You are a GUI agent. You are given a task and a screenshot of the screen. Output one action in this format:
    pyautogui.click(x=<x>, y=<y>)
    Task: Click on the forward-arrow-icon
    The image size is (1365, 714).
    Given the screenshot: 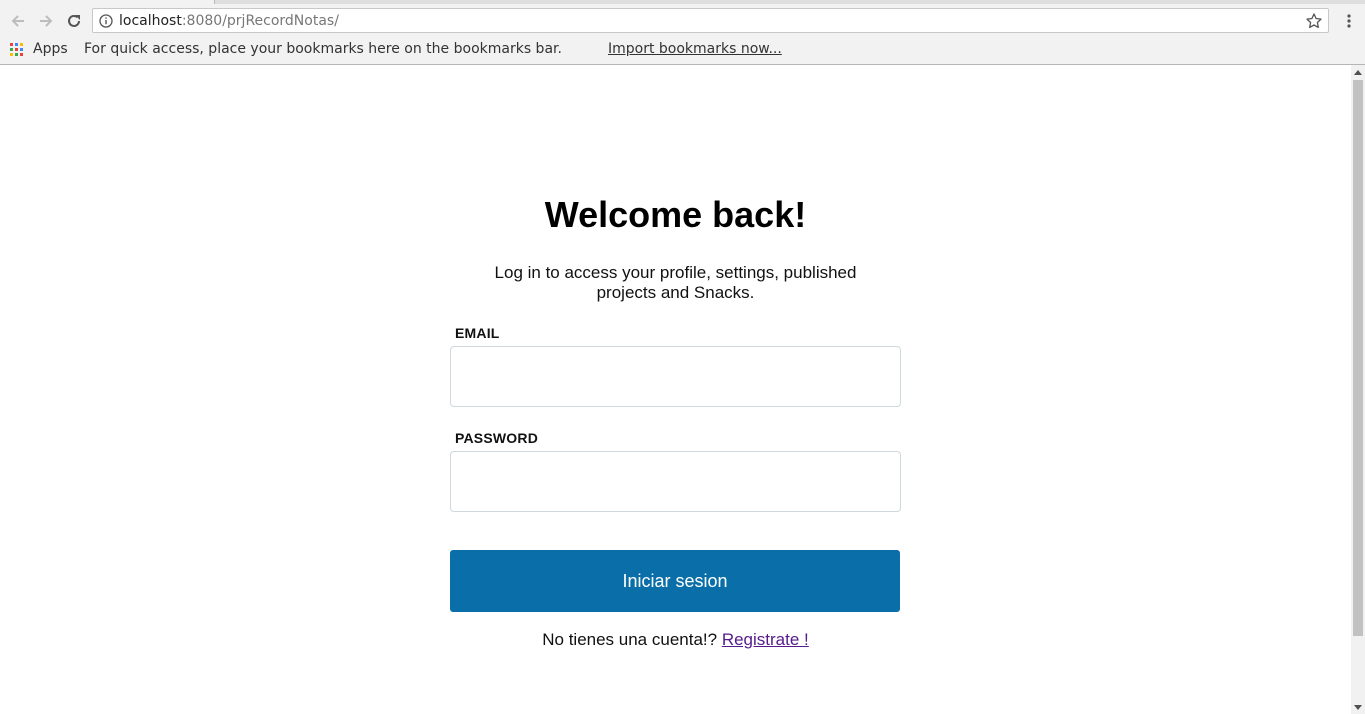 What is the action you would take?
    pyautogui.click(x=46, y=21)
    